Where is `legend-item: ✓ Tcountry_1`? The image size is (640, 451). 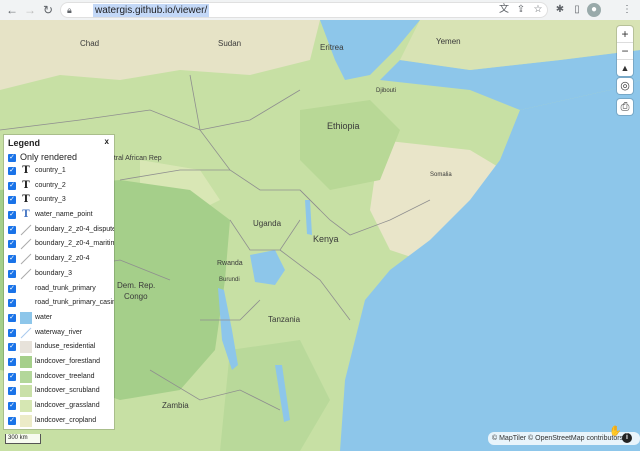
legend-item: ✓ Tcountry_1 is located at coordinates (61, 171).